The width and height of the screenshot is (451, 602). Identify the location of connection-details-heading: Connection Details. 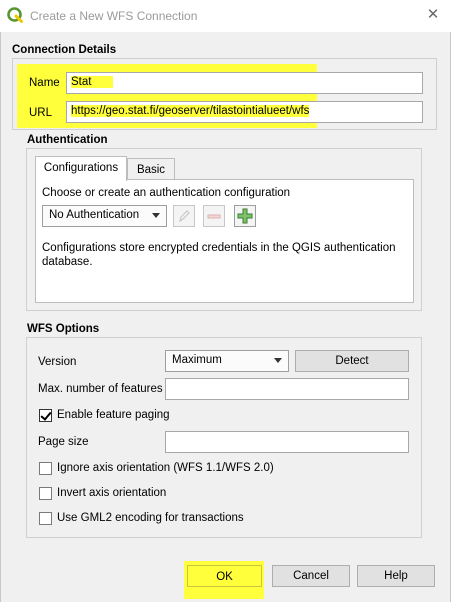
(64, 50).